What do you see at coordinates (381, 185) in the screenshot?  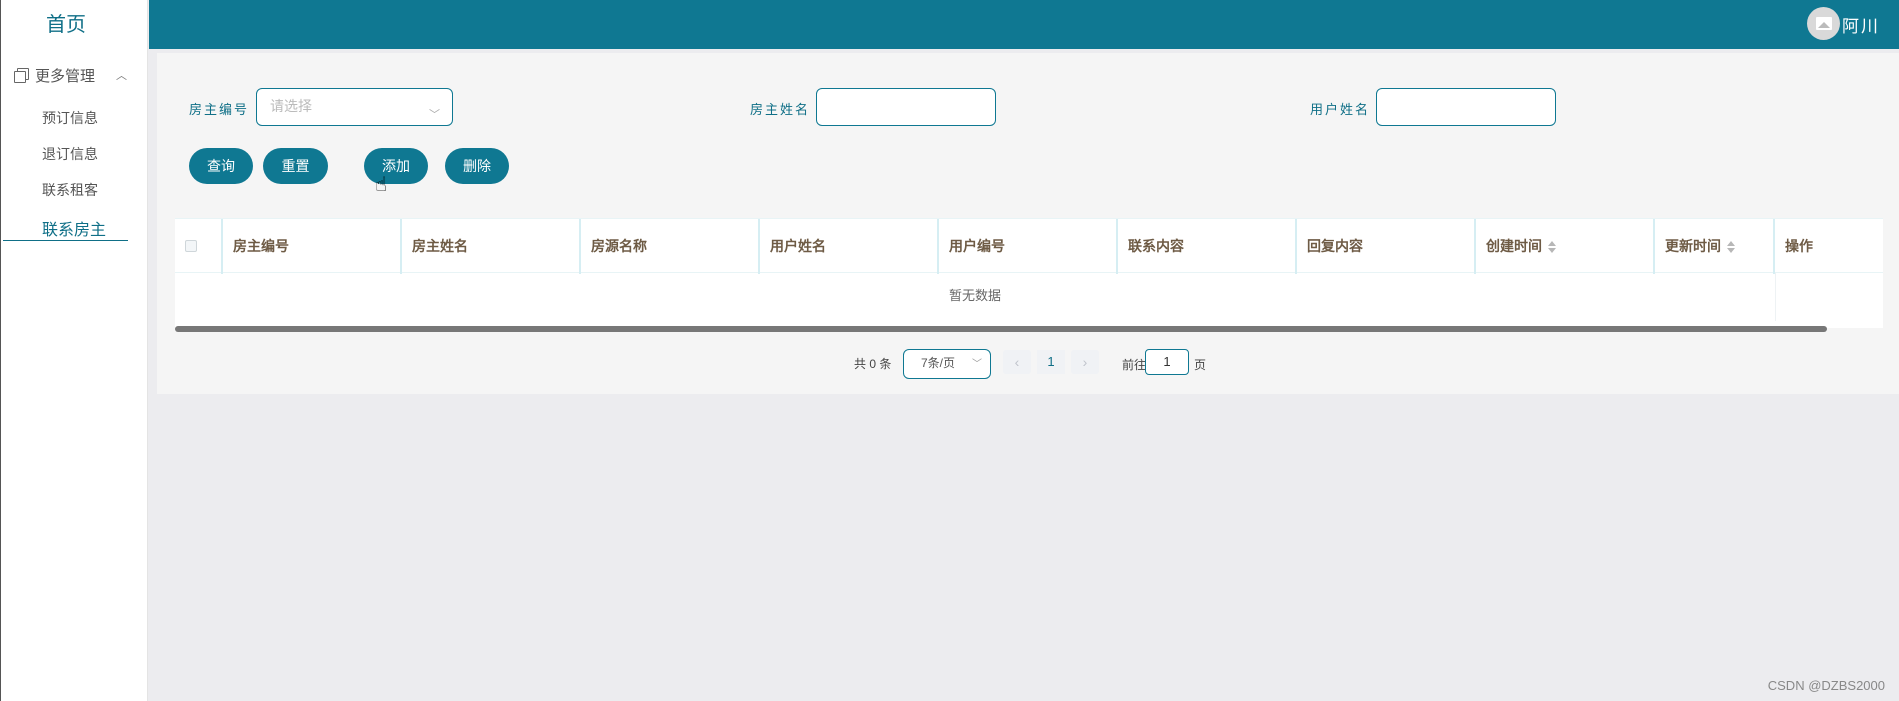 I see `hand-cursor-icon: ☝` at bounding box center [381, 185].